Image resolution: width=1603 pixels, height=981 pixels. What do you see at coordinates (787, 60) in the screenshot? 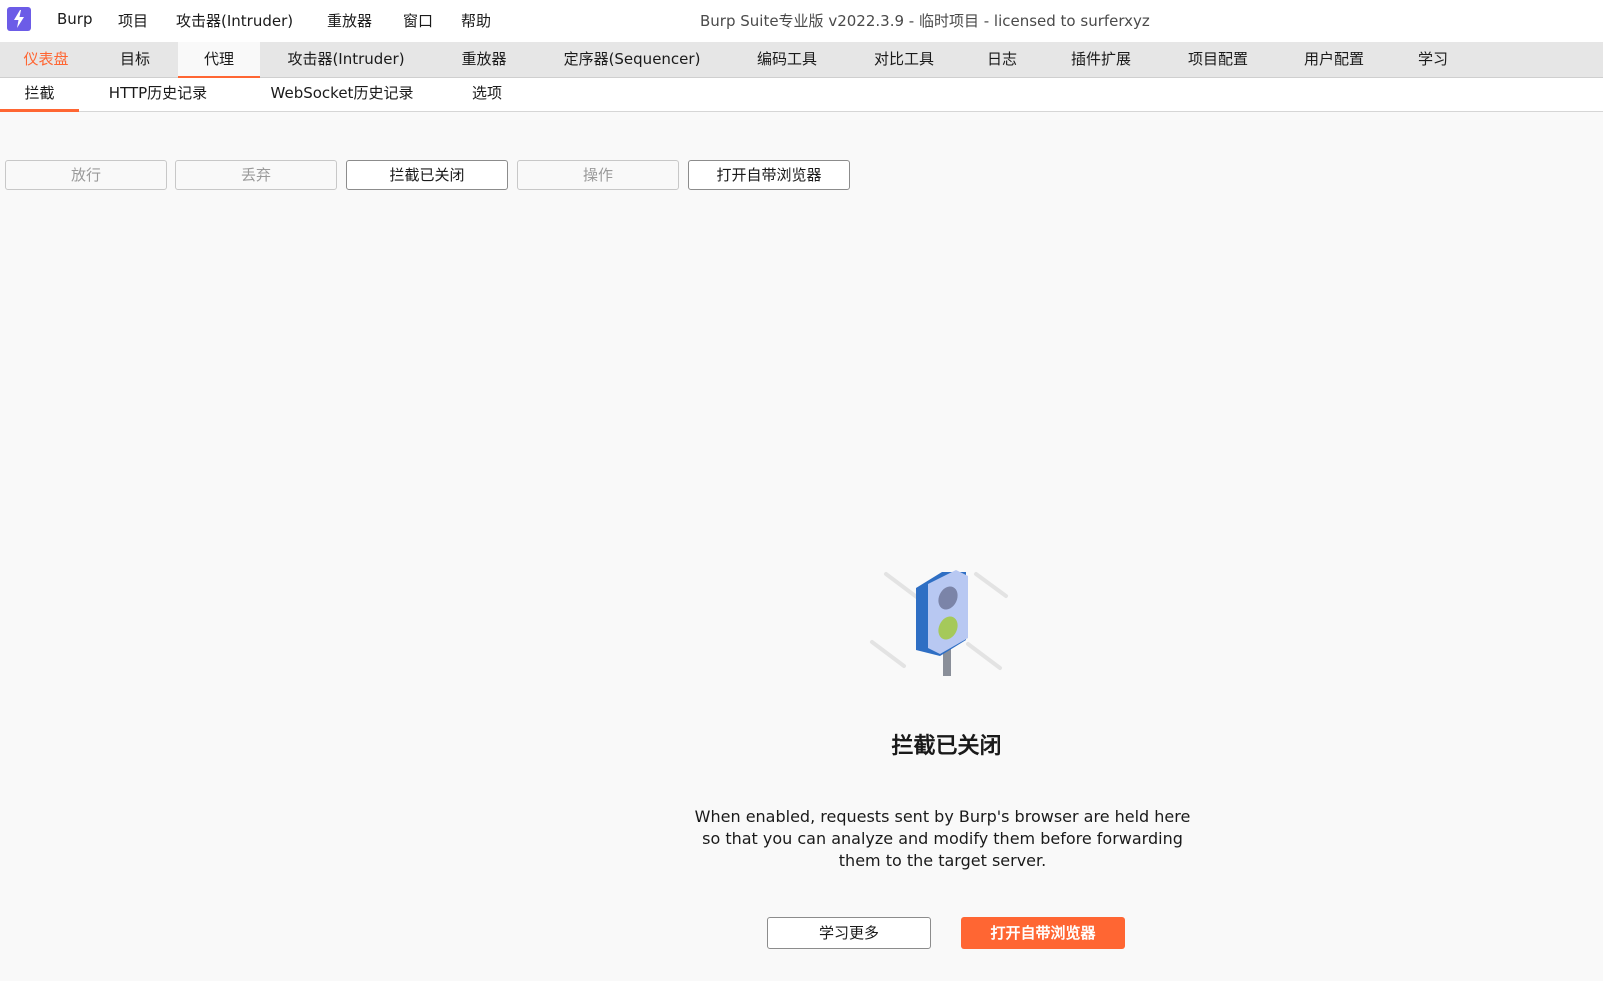
I see `tab-decoder: 编码工具` at bounding box center [787, 60].